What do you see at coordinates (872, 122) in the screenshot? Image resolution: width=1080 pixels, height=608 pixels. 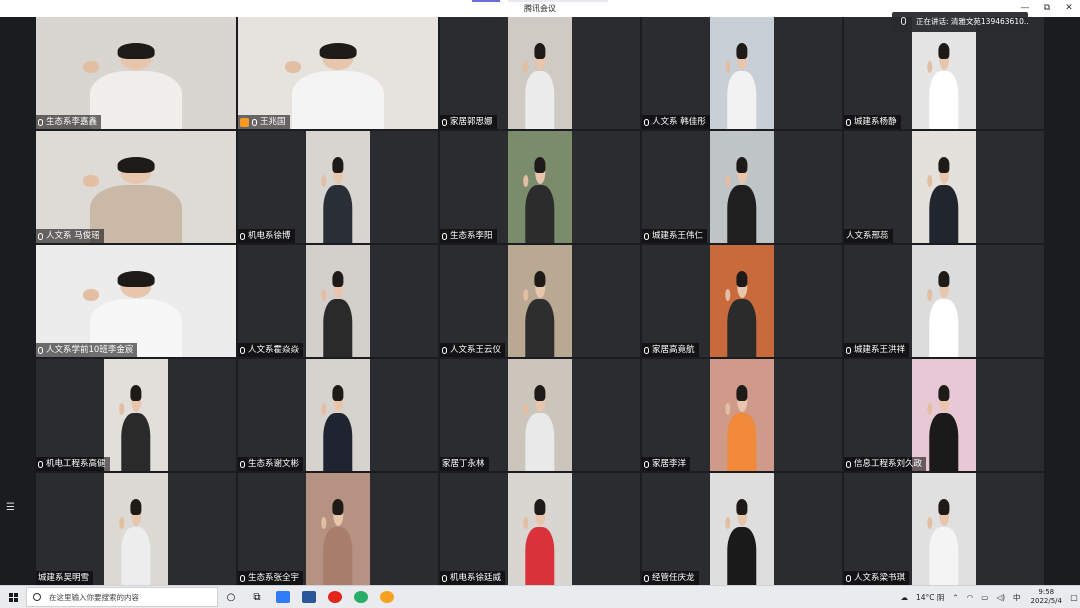 I see `participant-name-label: 城建系杨静` at bounding box center [872, 122].